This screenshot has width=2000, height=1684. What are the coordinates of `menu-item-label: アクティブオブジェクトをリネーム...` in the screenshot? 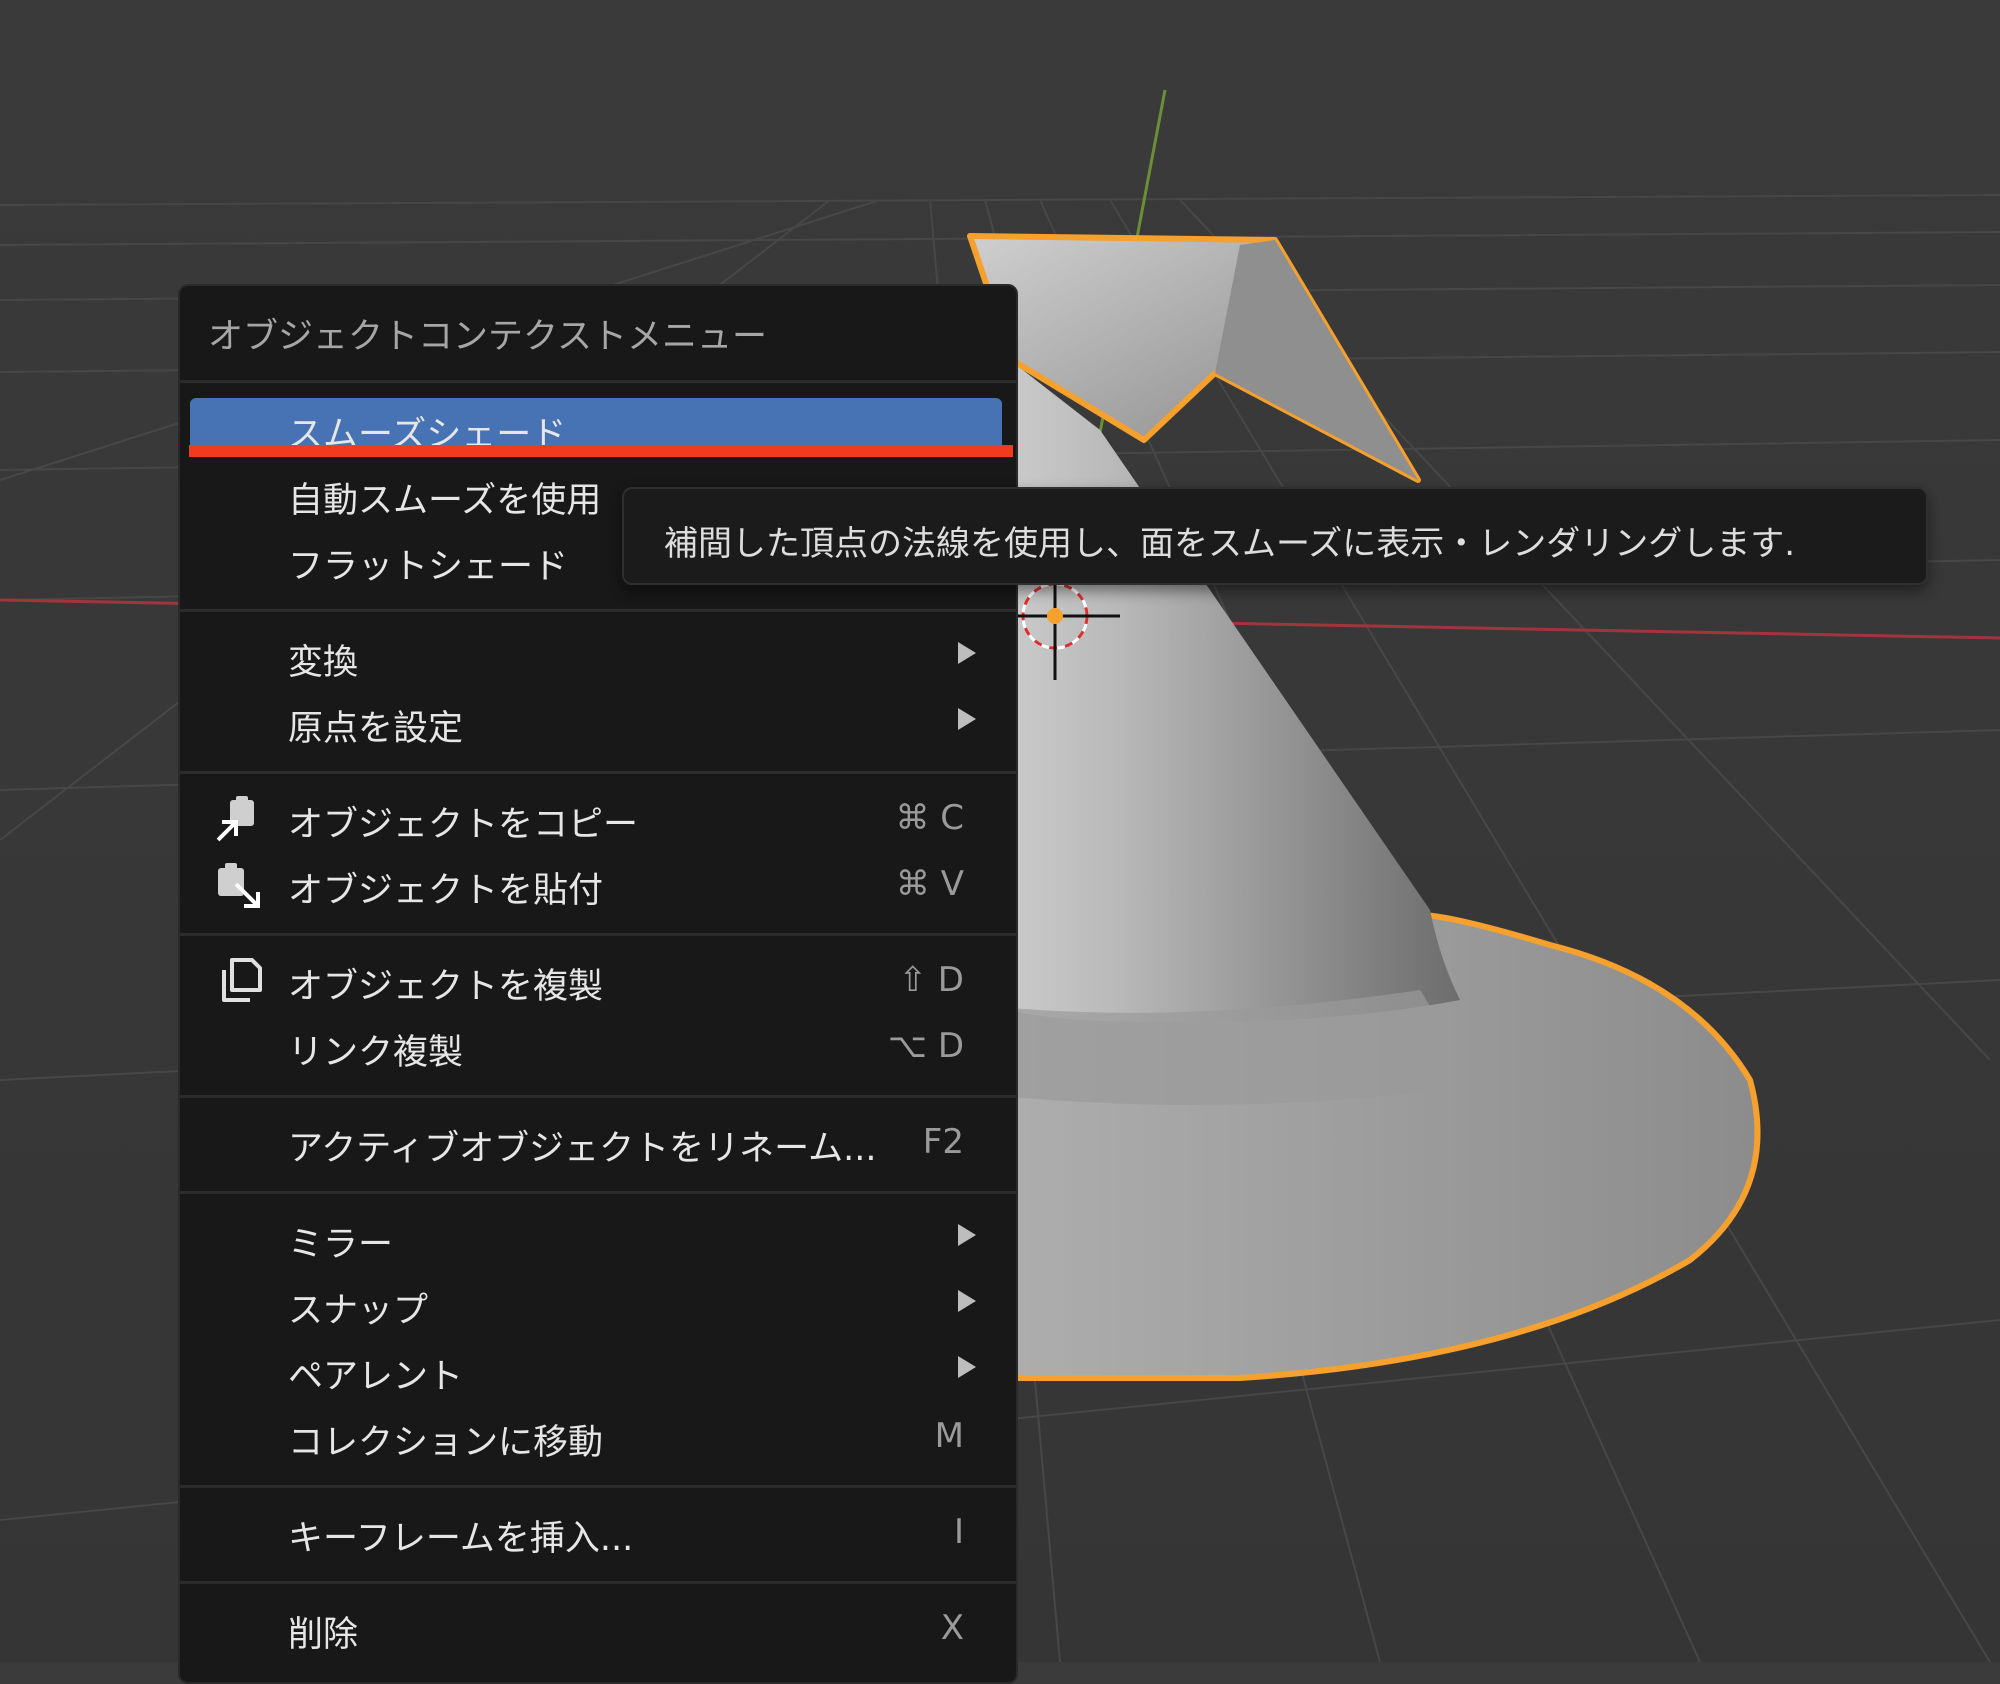 It's located at (582, 1149).